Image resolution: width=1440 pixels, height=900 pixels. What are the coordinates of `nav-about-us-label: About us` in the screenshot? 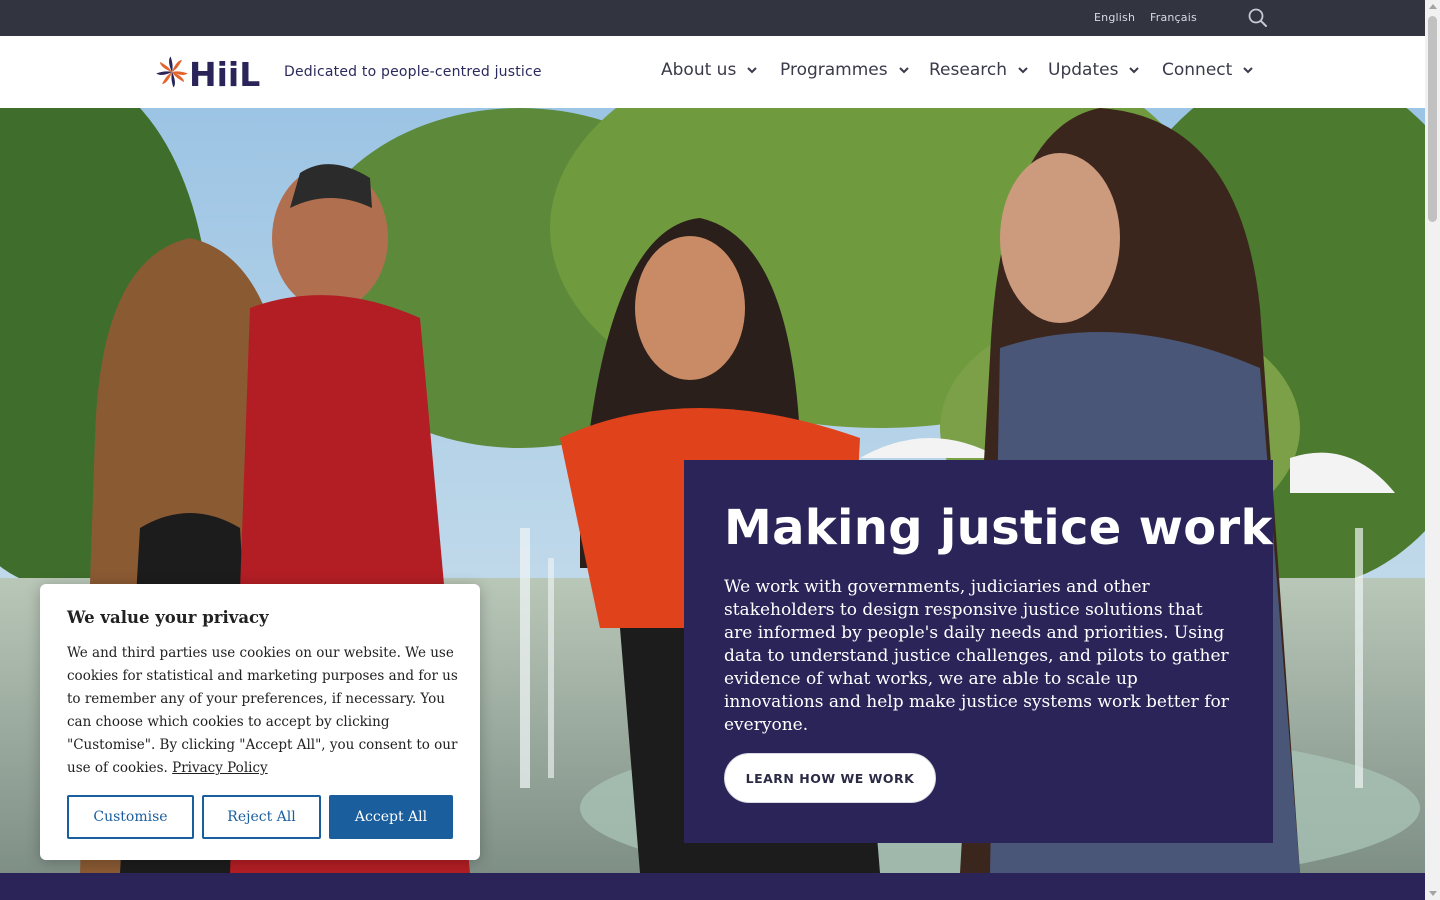 It's located at (699, 70).